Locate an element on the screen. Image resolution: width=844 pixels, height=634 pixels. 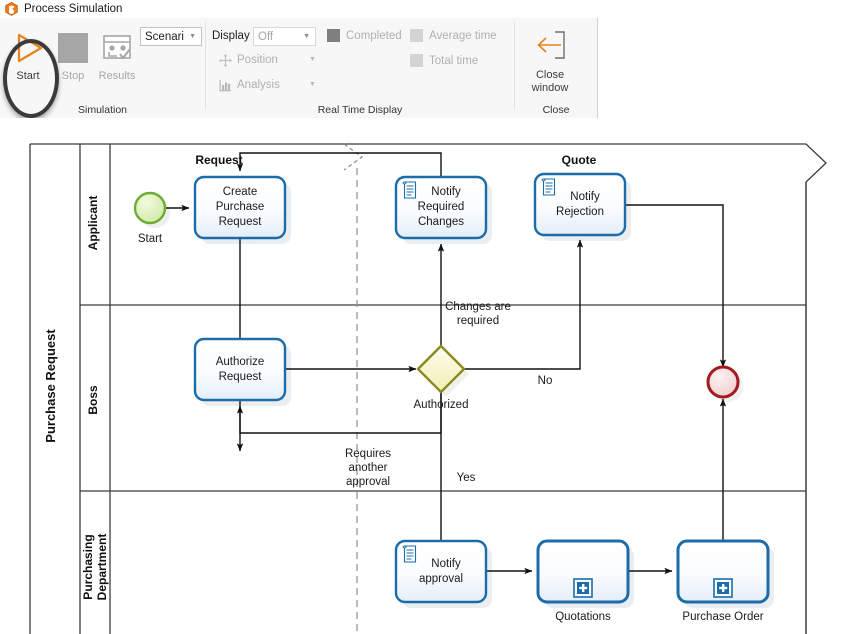
analysis-chevron-down-icon: ▼ is located at coordinates (312, 84).